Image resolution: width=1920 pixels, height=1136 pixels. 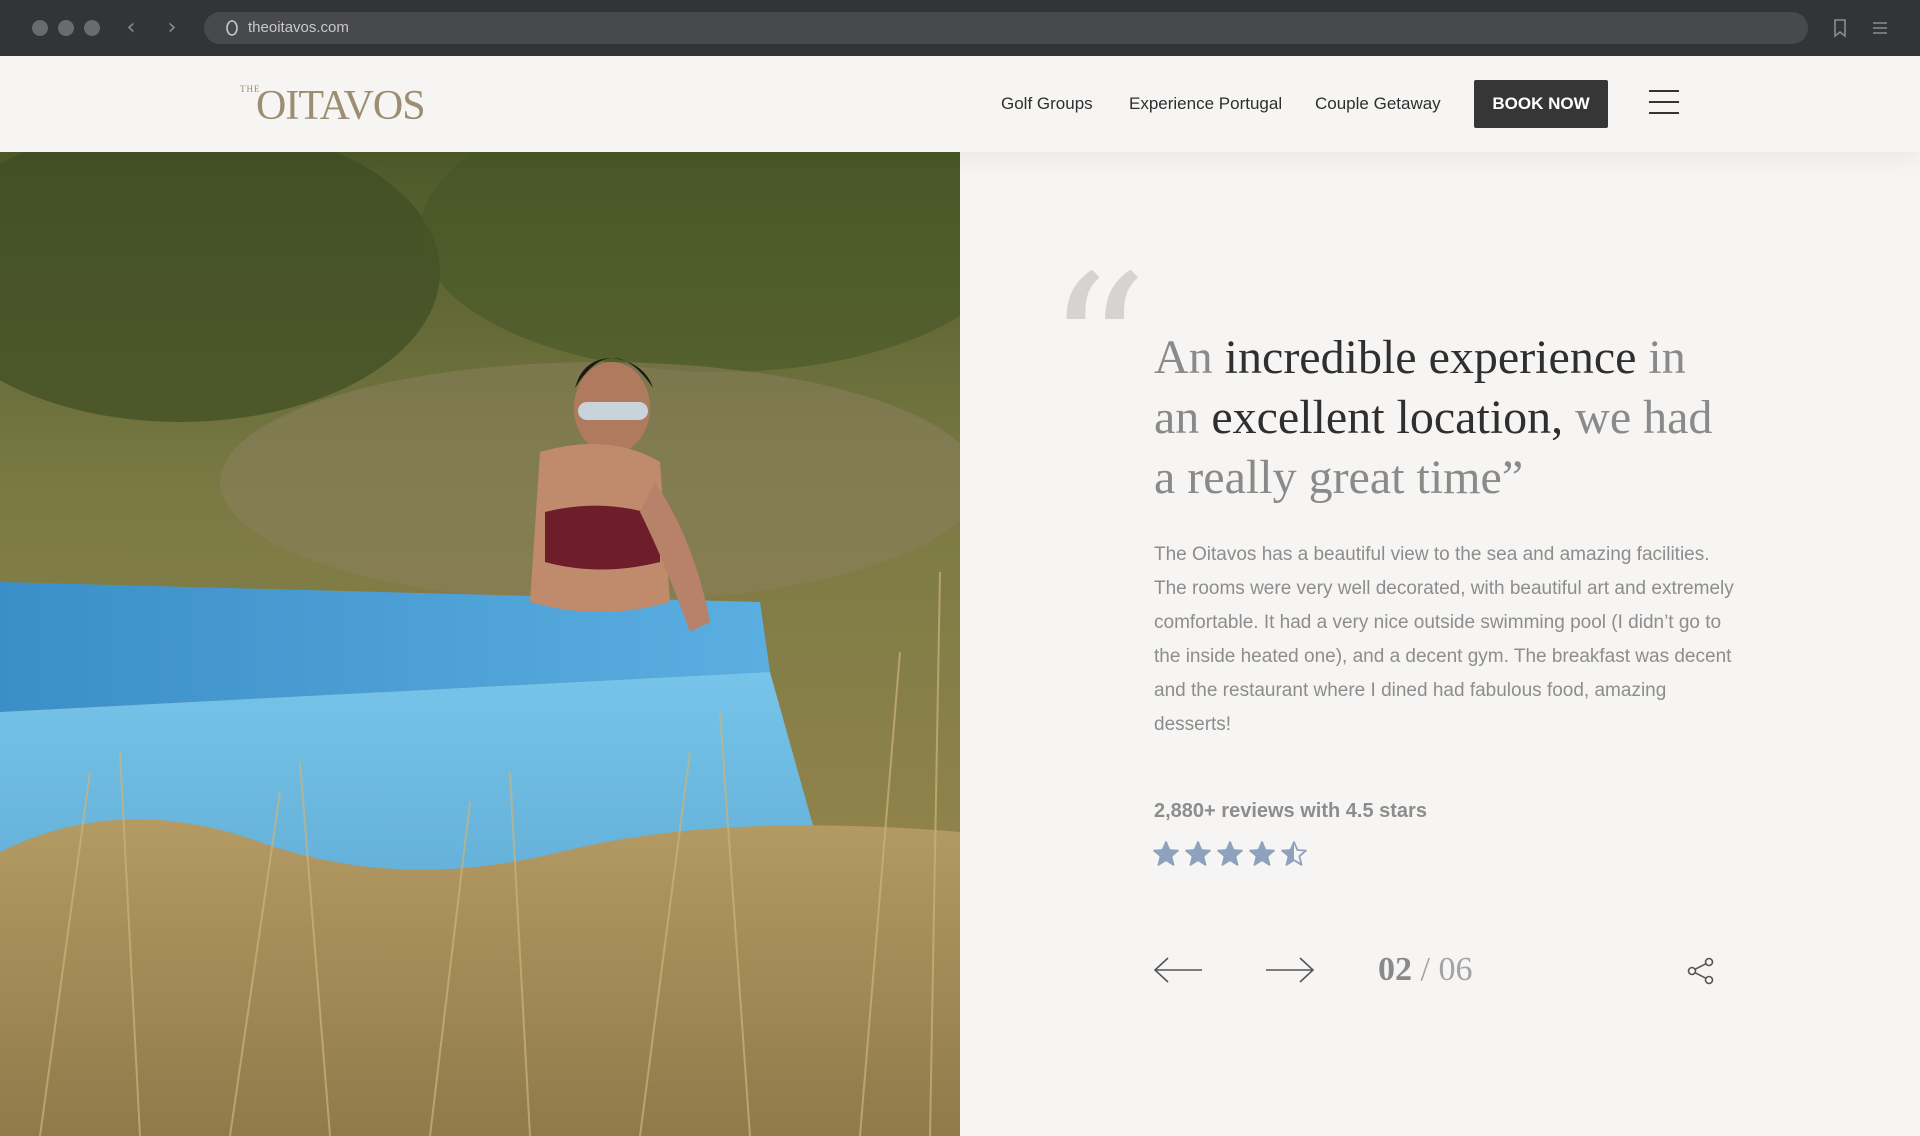 I want to click on logo: THE OITAVOS, so click(x=332, y=106).